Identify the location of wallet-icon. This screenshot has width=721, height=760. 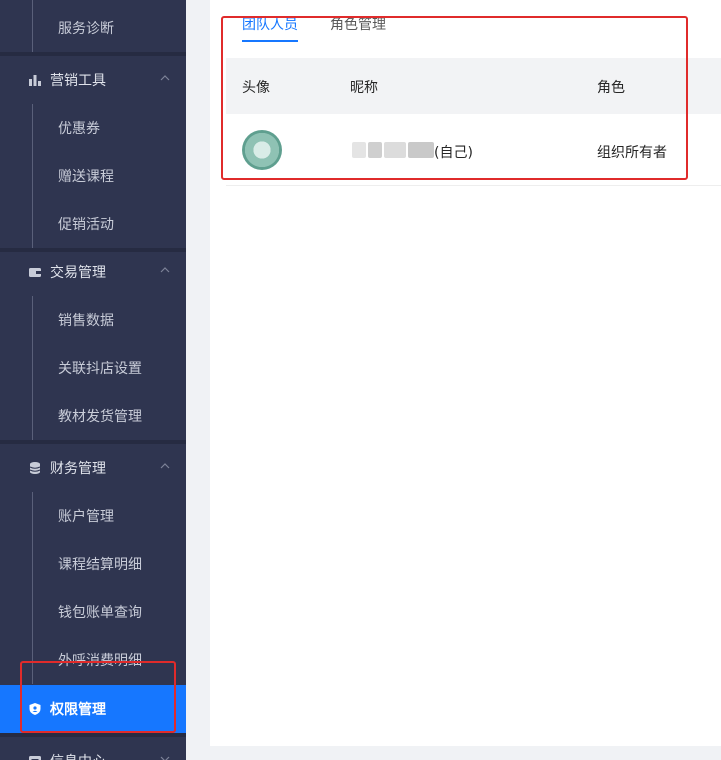
(35, 272).